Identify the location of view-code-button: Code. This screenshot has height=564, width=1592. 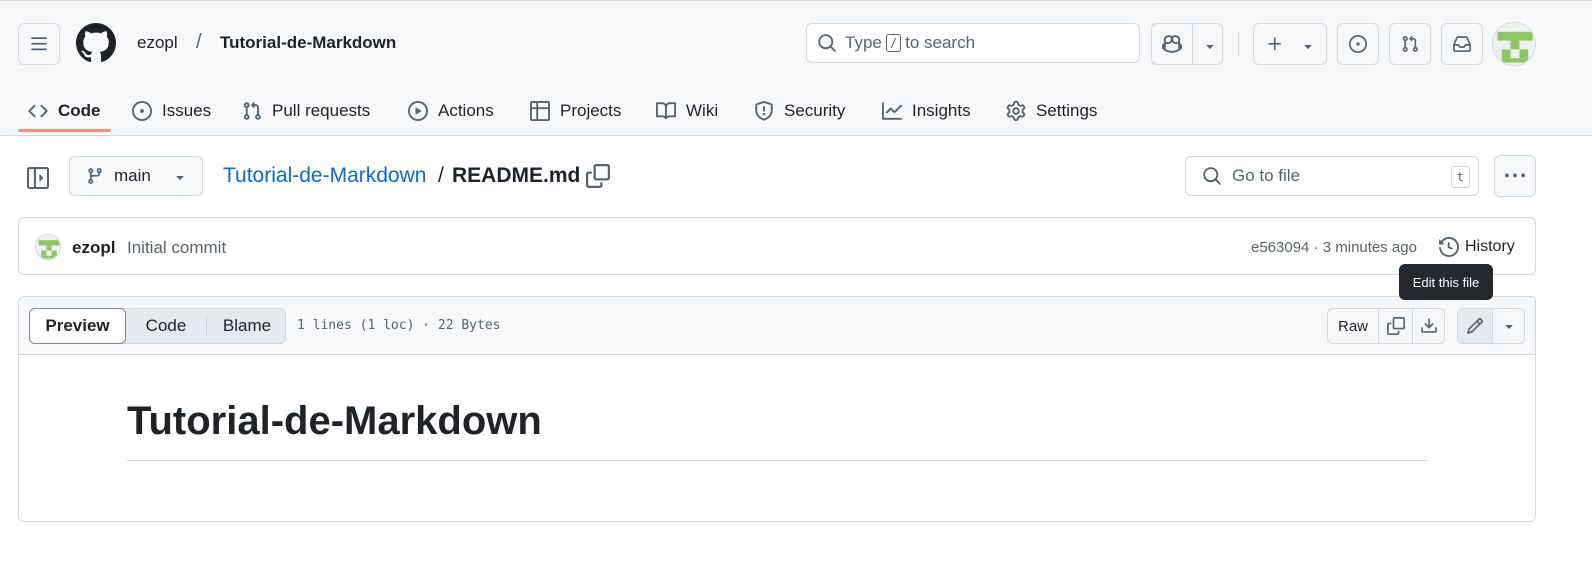
(166, 326).